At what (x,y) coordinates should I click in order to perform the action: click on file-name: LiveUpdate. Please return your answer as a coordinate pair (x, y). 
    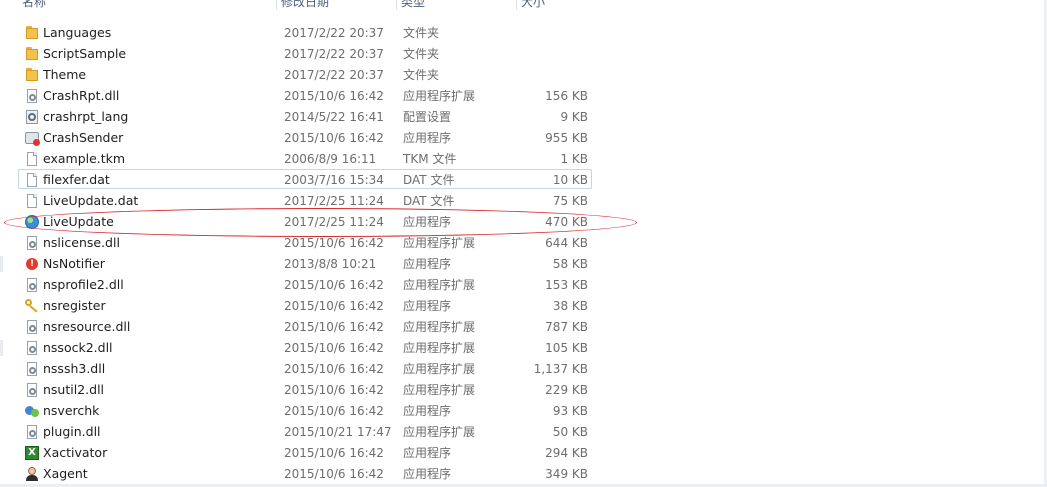
    Looking at the image, I should click on (78, 221).